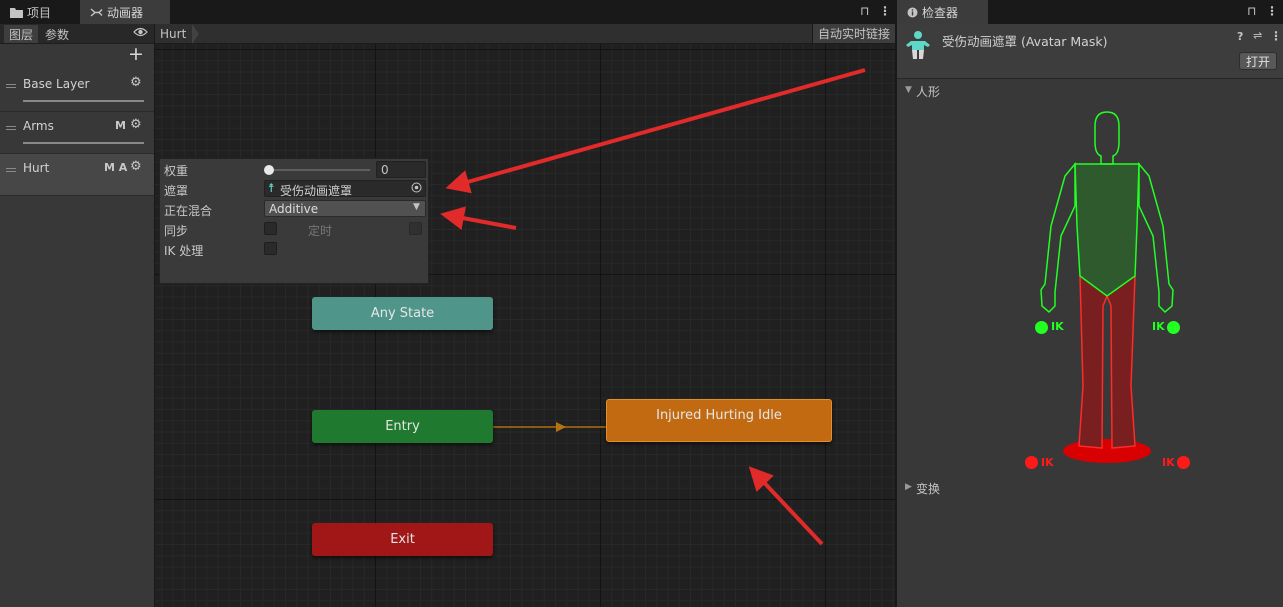  I want to click on tab-animator: 动画器, so click(125, 12).